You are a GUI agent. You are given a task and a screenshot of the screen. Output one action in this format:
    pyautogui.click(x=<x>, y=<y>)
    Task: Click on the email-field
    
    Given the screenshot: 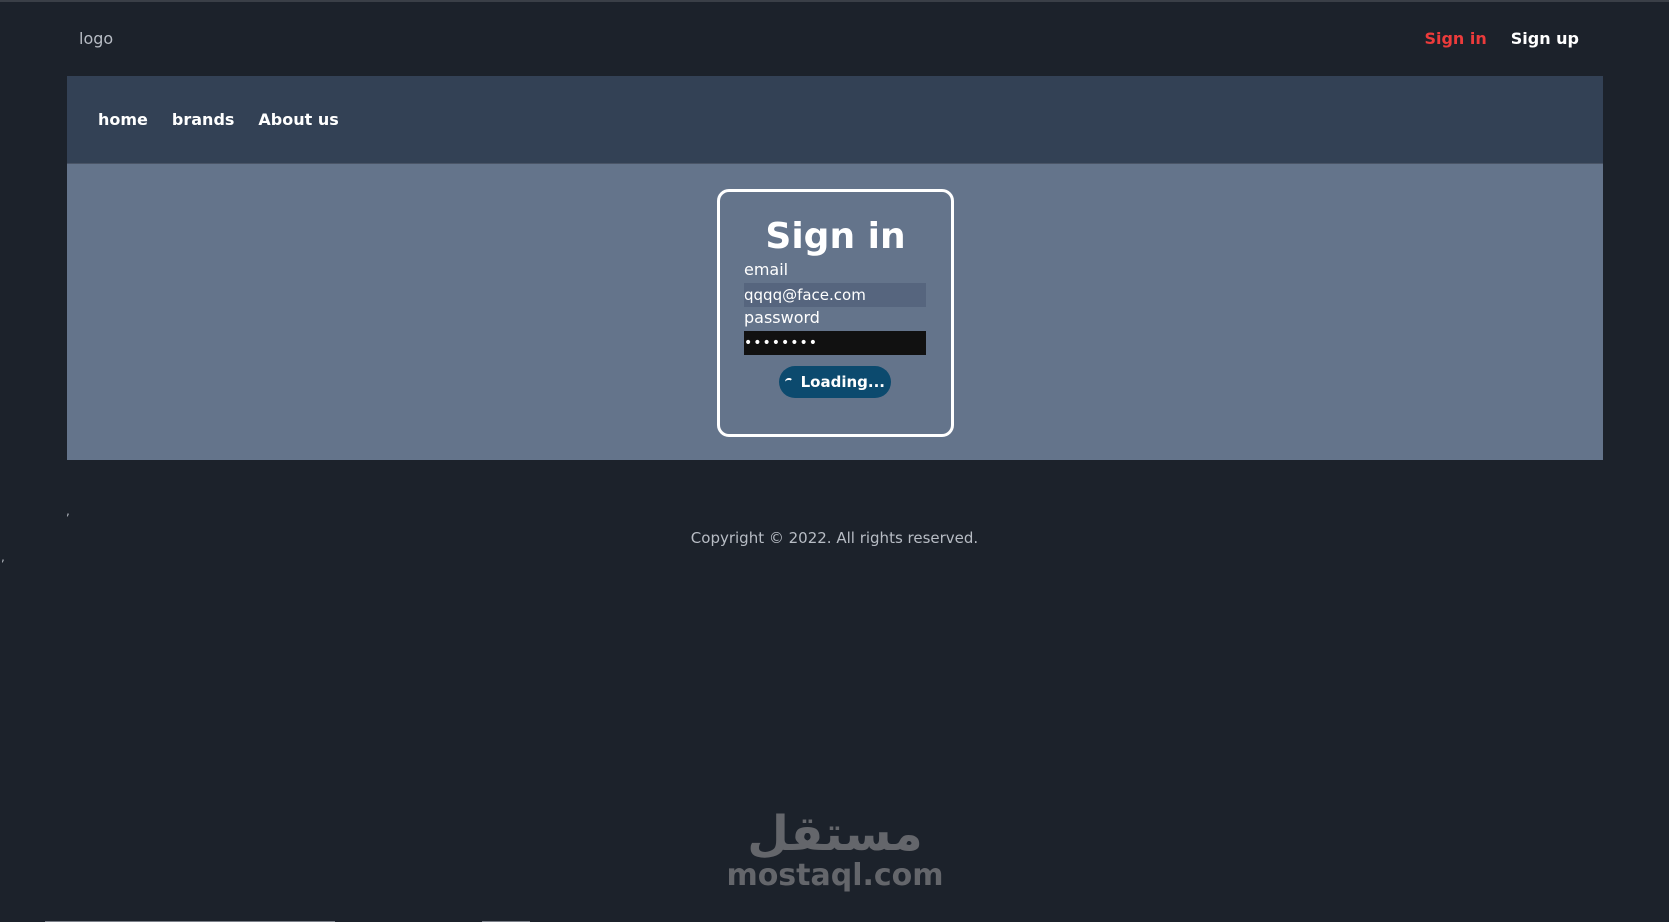 What is the action you would take?
    pyautogui.click(x=835, y=295)
    